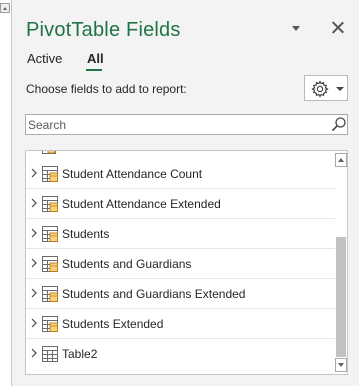 The image size is (359, 386). What do you see at coordinates (341, 160) in the screenshot?
I see `scroll-up-arrow` at bounding box center [341, 160].